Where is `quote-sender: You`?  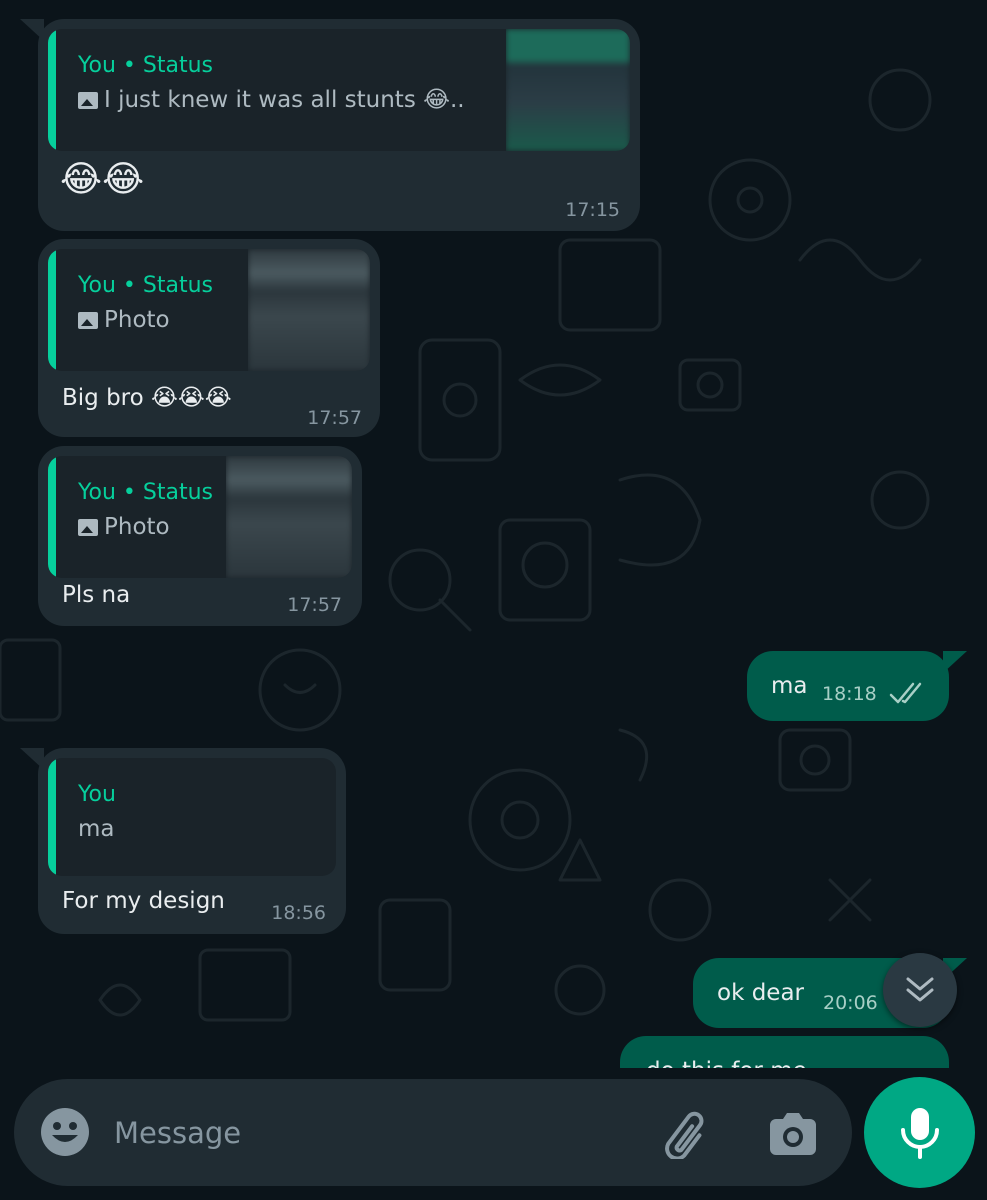
quote-sender: You is located at coordinates (97, 794).